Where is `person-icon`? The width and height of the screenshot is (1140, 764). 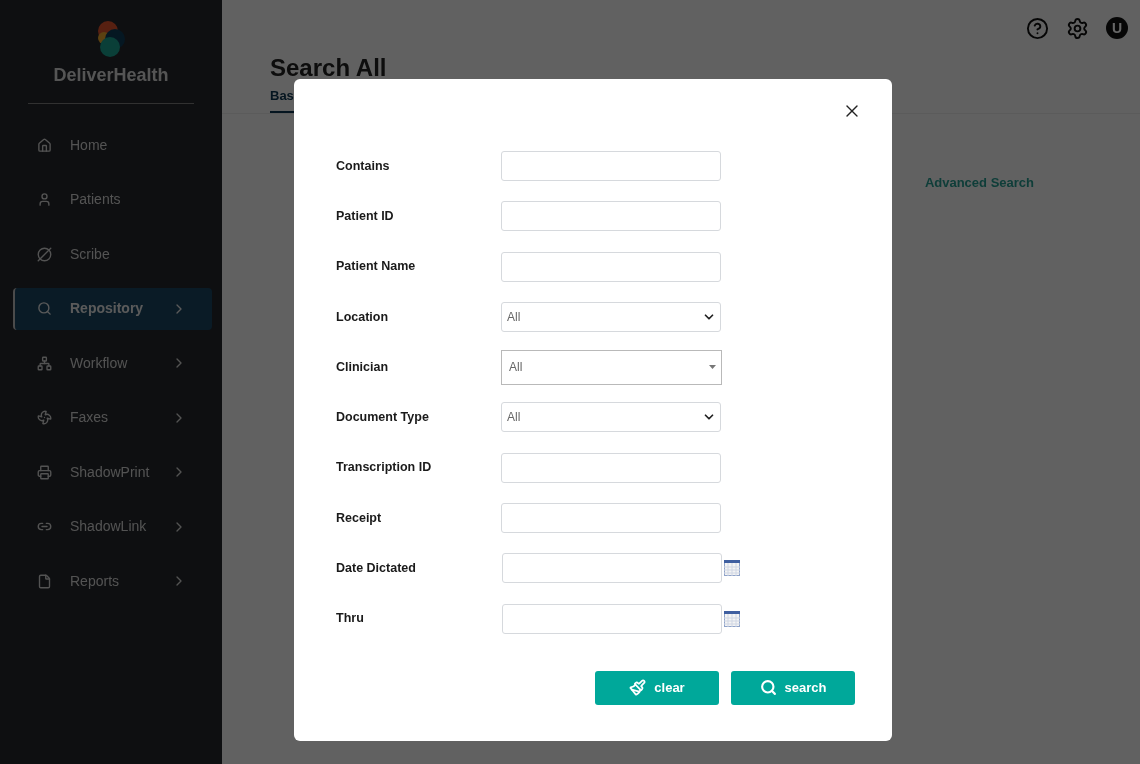 person-icon is located at coordinates (44, 199).